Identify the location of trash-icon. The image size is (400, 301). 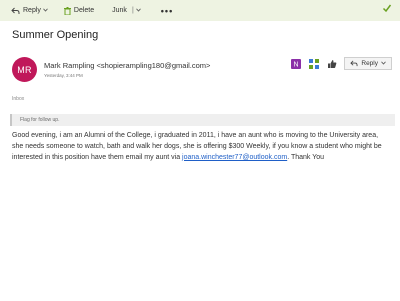
(67, 10).